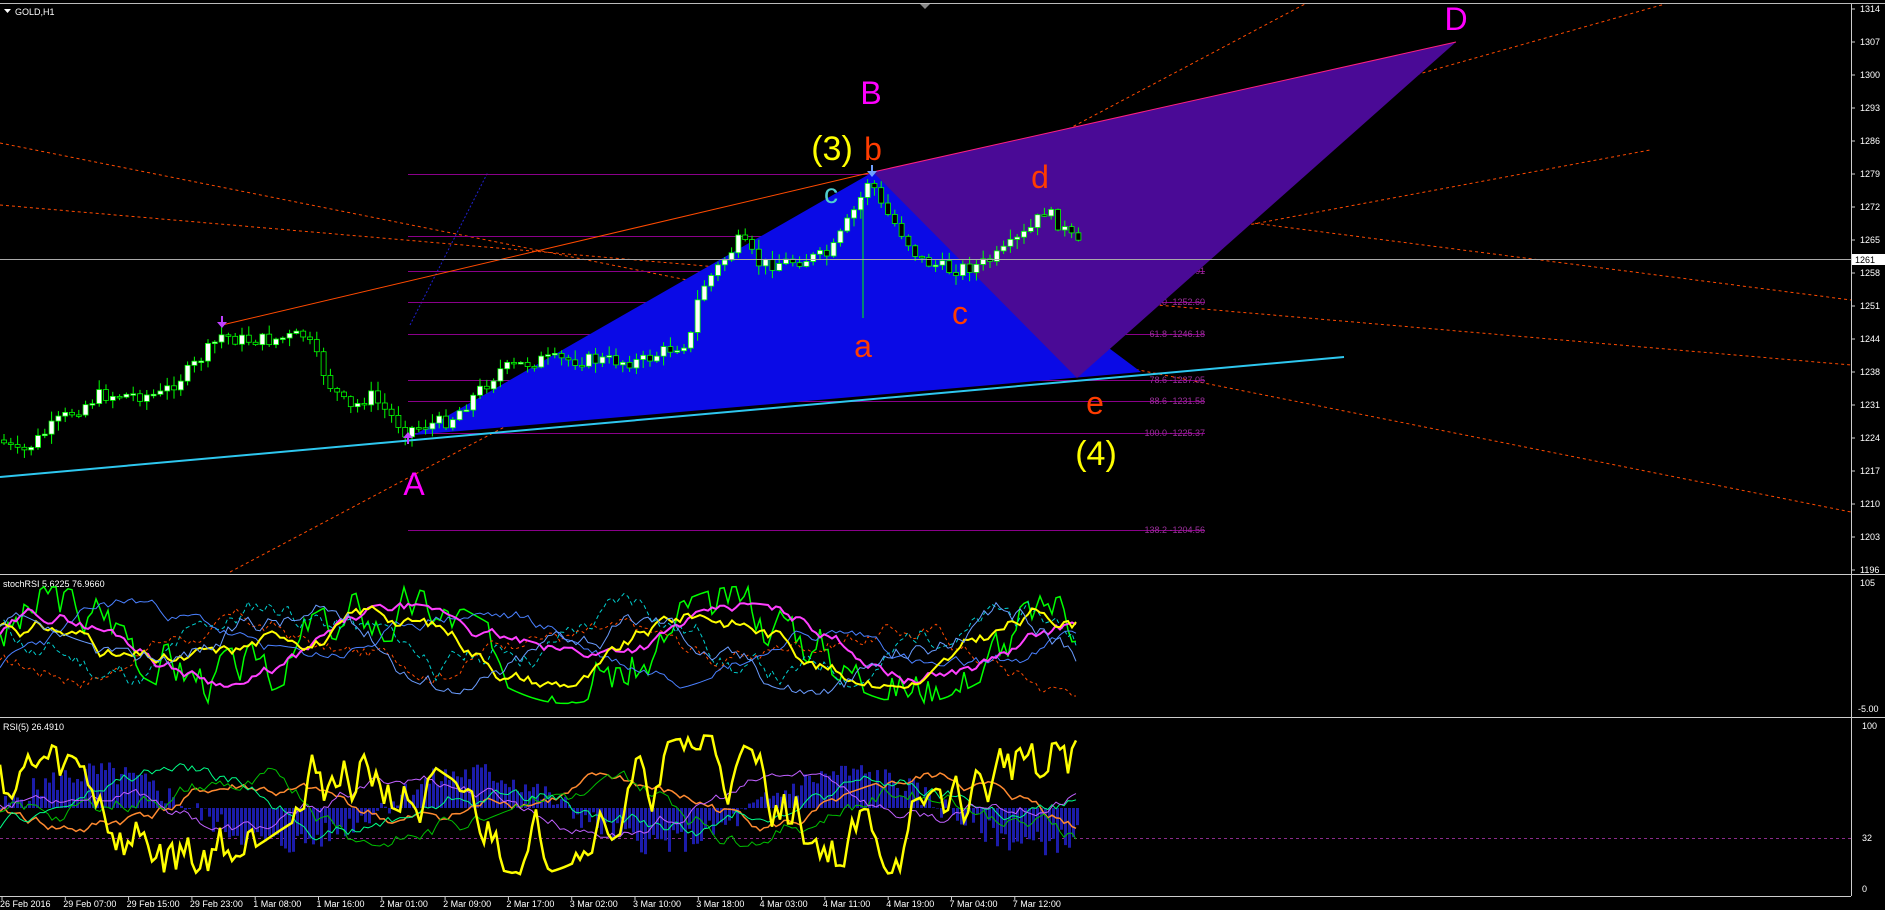  I want to click on price-tick-label: 1244, so click(1870, 339).